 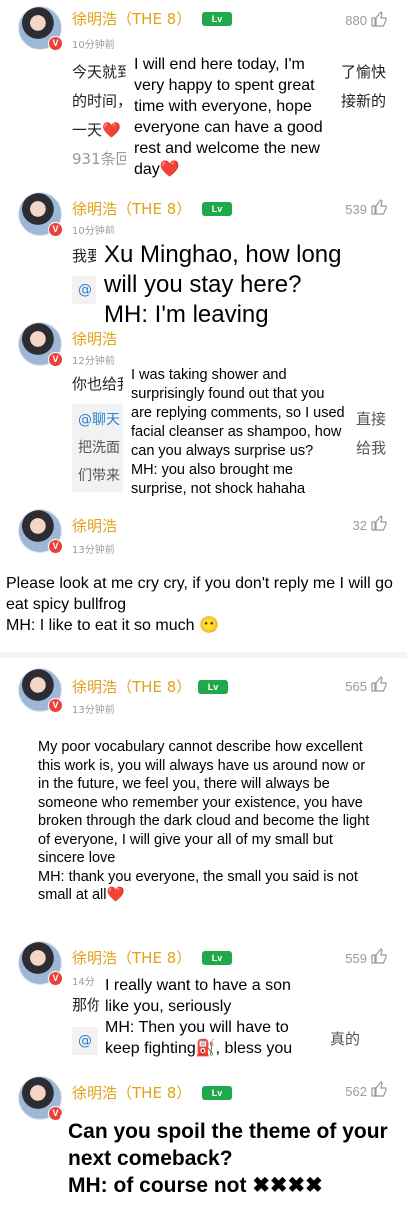 I want to click on like-count: 565, so click(x=356, y=686).